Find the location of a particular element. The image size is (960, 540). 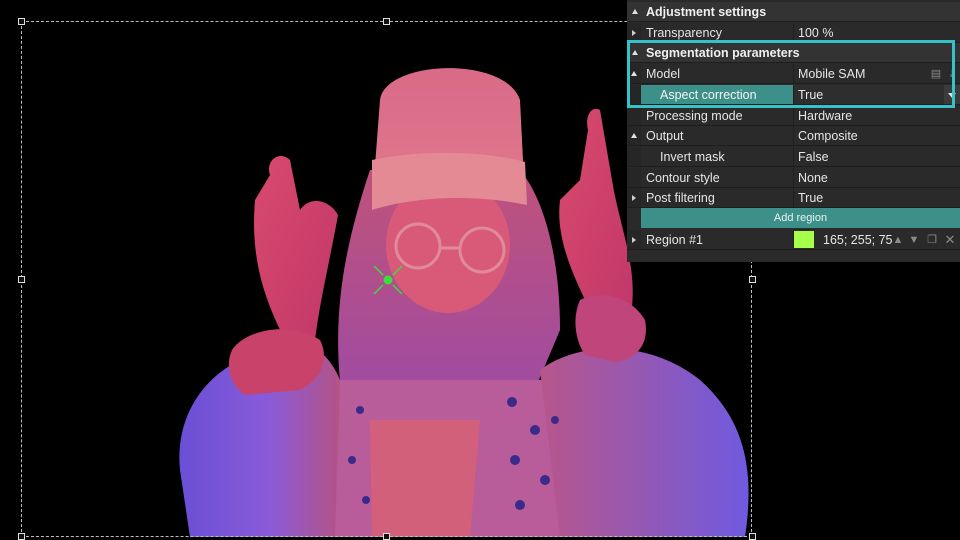

section-segmentation-parameters: Segmentation parameters is located at coordinates (793, 53).